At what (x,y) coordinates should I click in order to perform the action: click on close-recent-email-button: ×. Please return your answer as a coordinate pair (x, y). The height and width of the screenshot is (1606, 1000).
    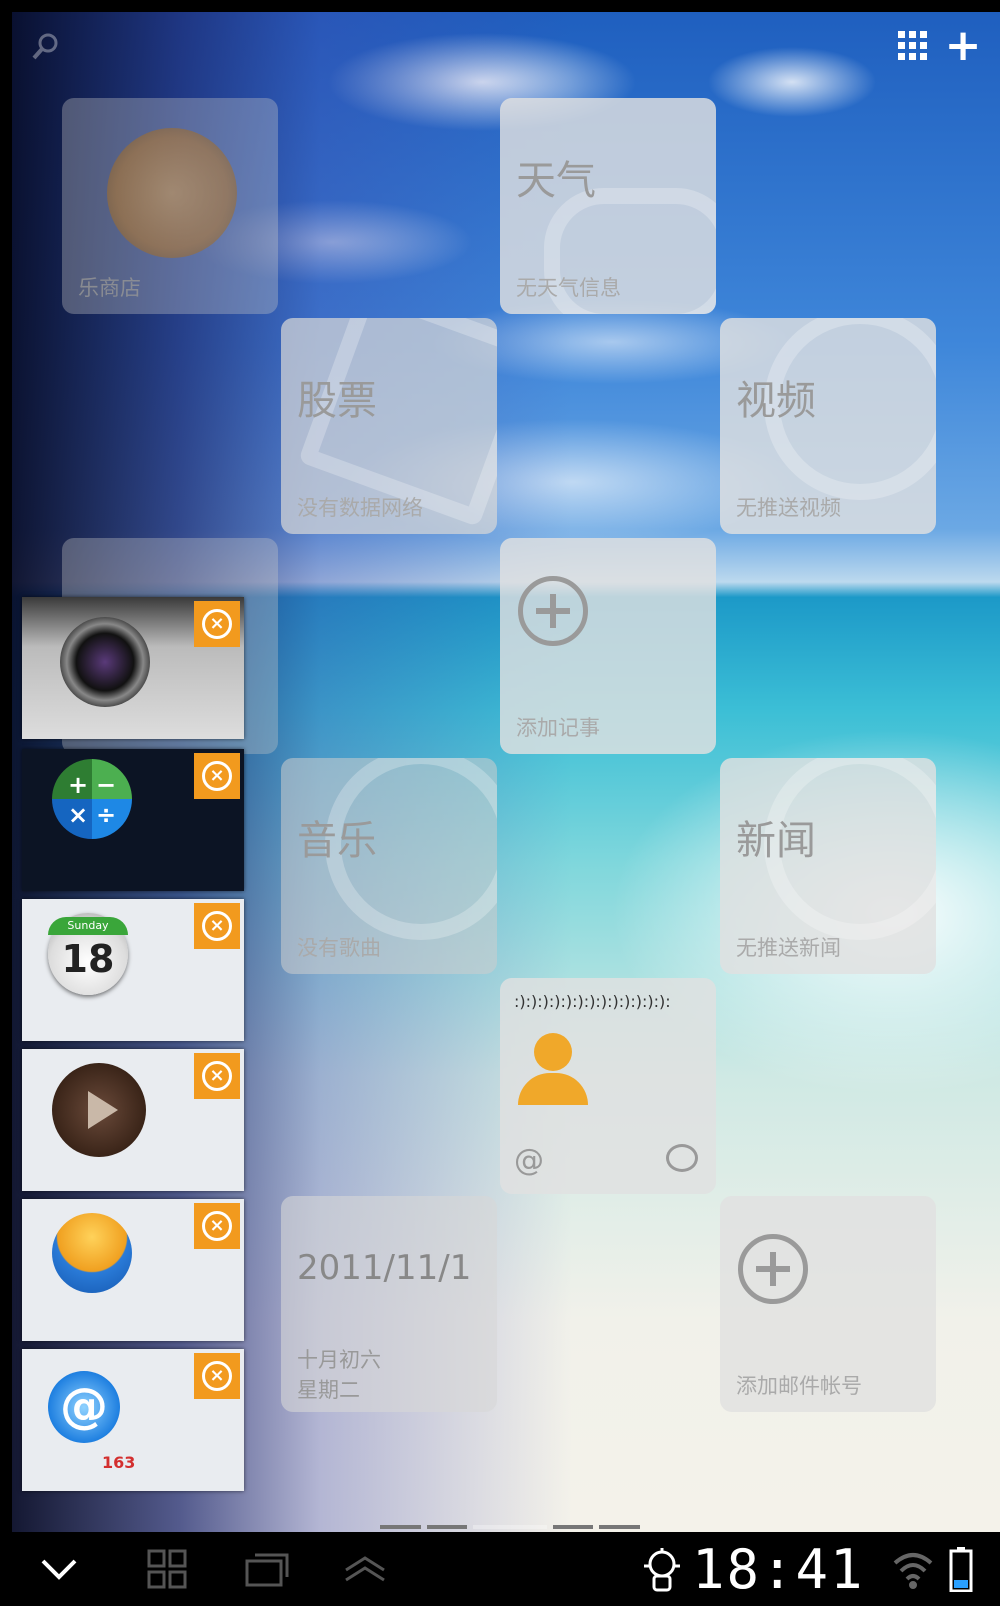
    Looking at the image, I should click on (217, 1376).